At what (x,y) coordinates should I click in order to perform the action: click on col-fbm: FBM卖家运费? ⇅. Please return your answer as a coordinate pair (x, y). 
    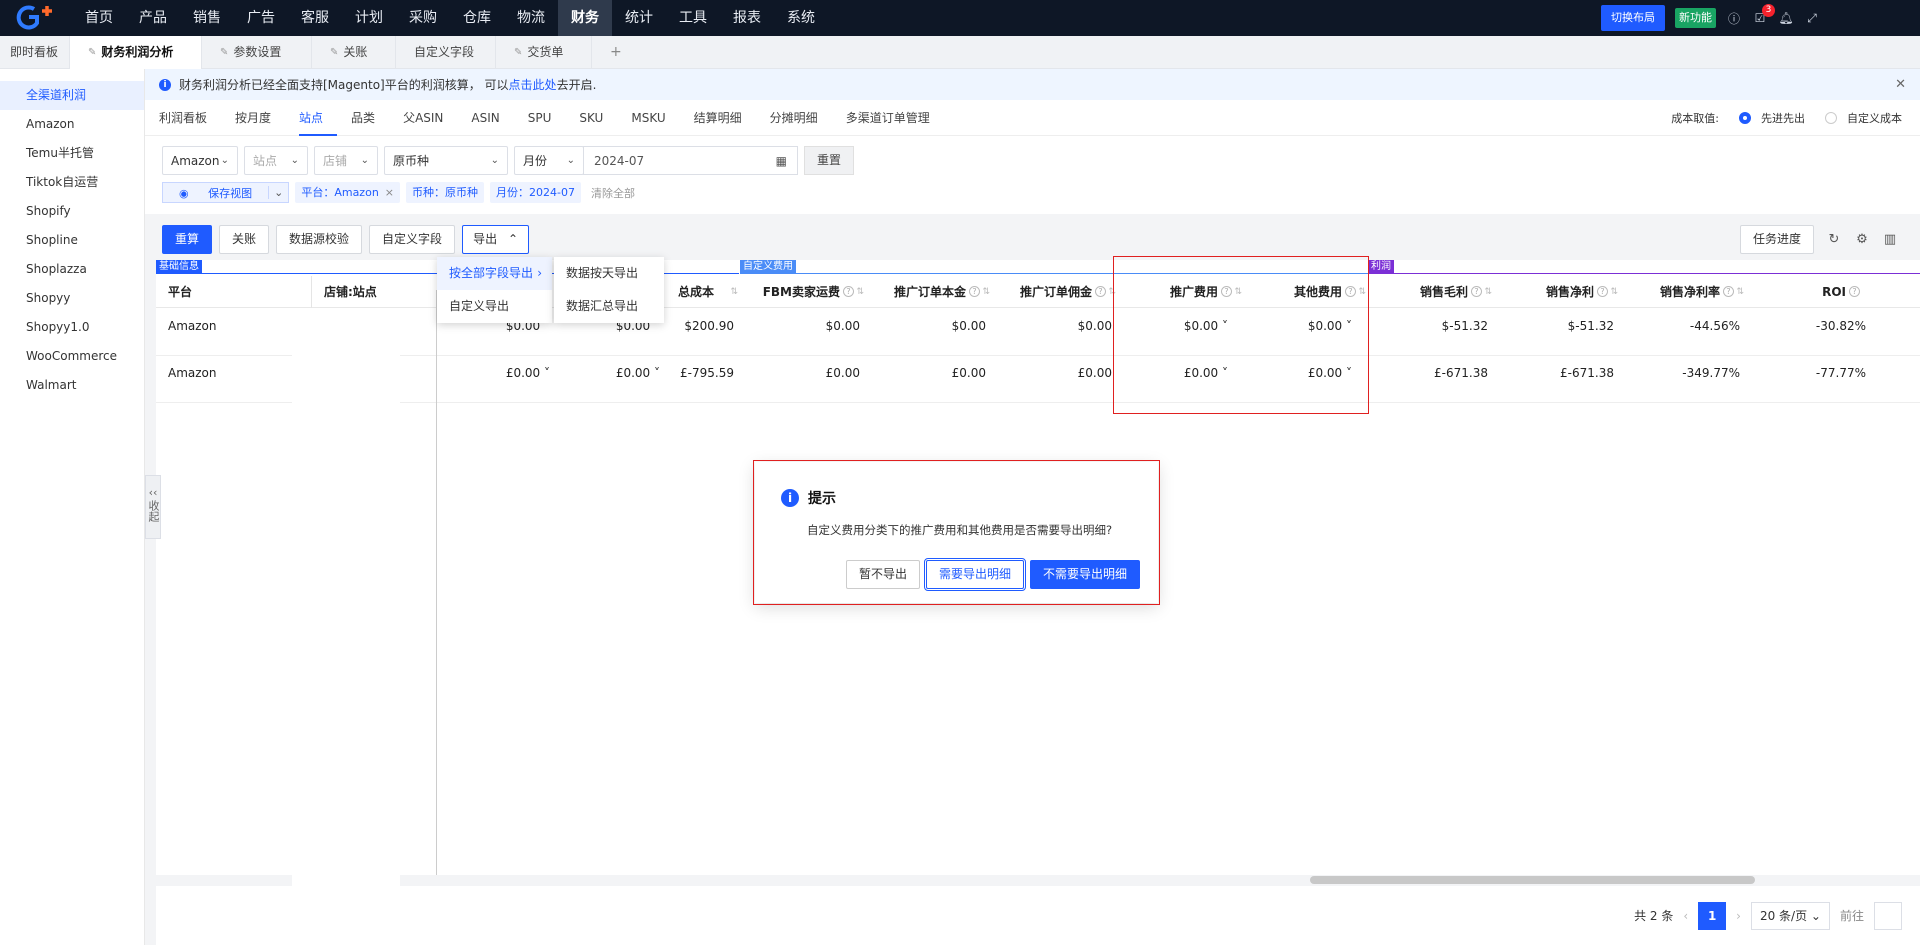
    Looking at the image, I should click on (803, 292).